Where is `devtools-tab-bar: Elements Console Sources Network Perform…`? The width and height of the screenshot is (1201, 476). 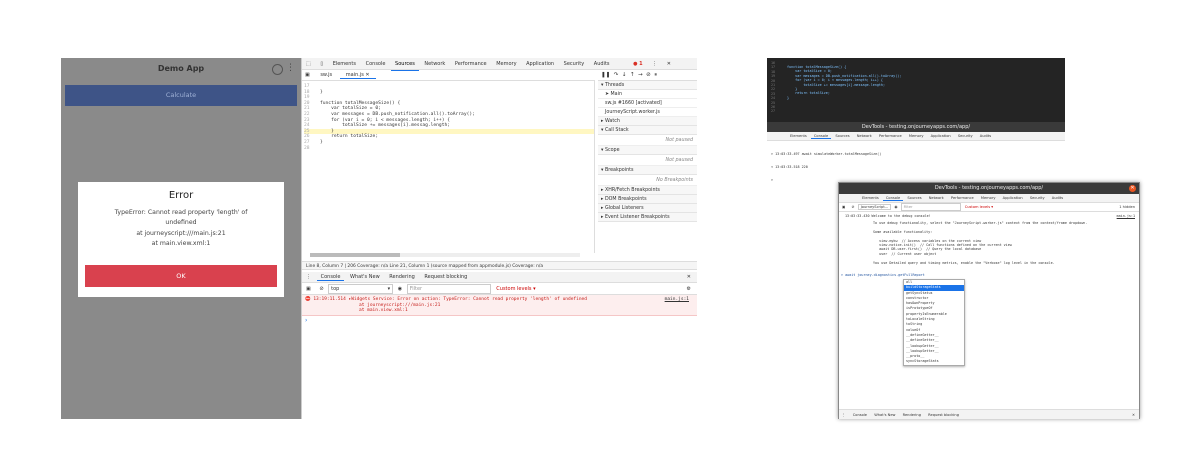
devtools-tab-bar: Elements Console Sources Network Perform… is located at coordinates (989, 198).